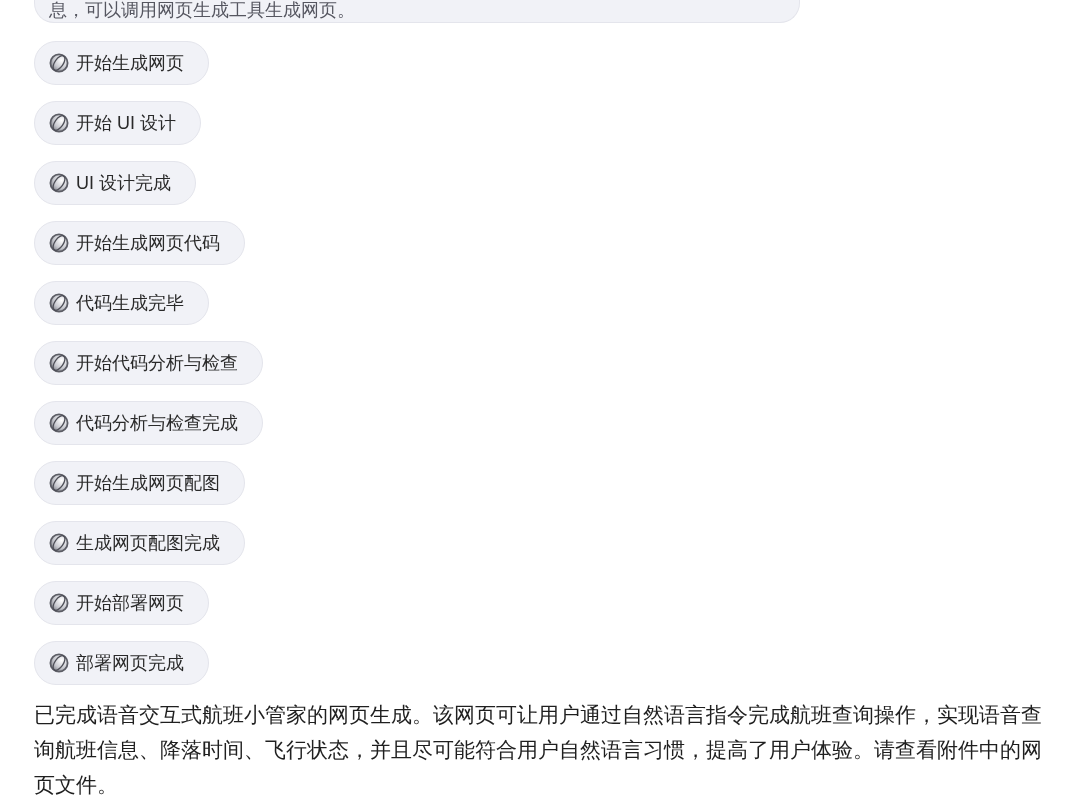  What do you see at coordinates (148, 363) in the screenshot?
I see `step-chip: 开始代码分析与检查` at bounding box center [148, 363].